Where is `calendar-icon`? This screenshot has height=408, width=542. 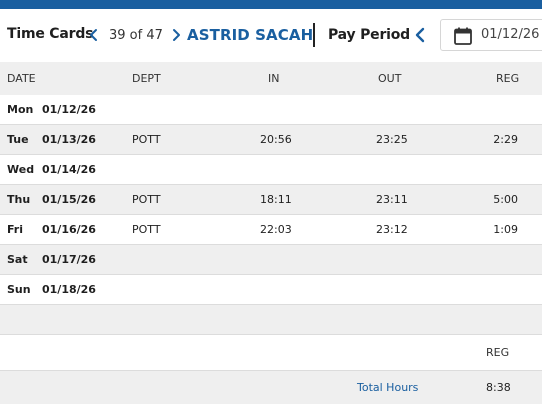 calendar-icon is located at coordinates (463, 38).